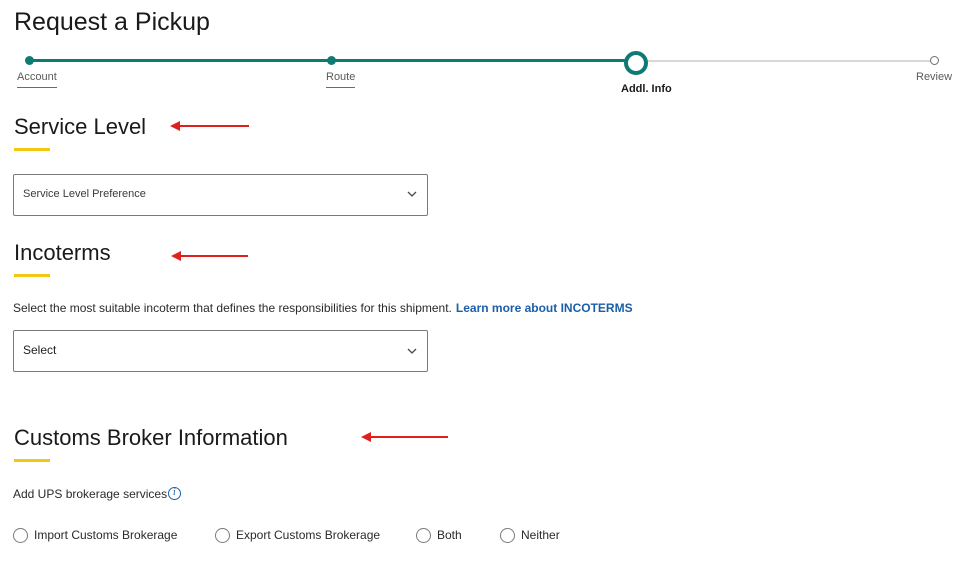 This screenshot has height=565, width=975. Describe the element at coordinates (151, 437) in the screenshot. I see `customs-broker-heading: Customs Broker Information` at that location.